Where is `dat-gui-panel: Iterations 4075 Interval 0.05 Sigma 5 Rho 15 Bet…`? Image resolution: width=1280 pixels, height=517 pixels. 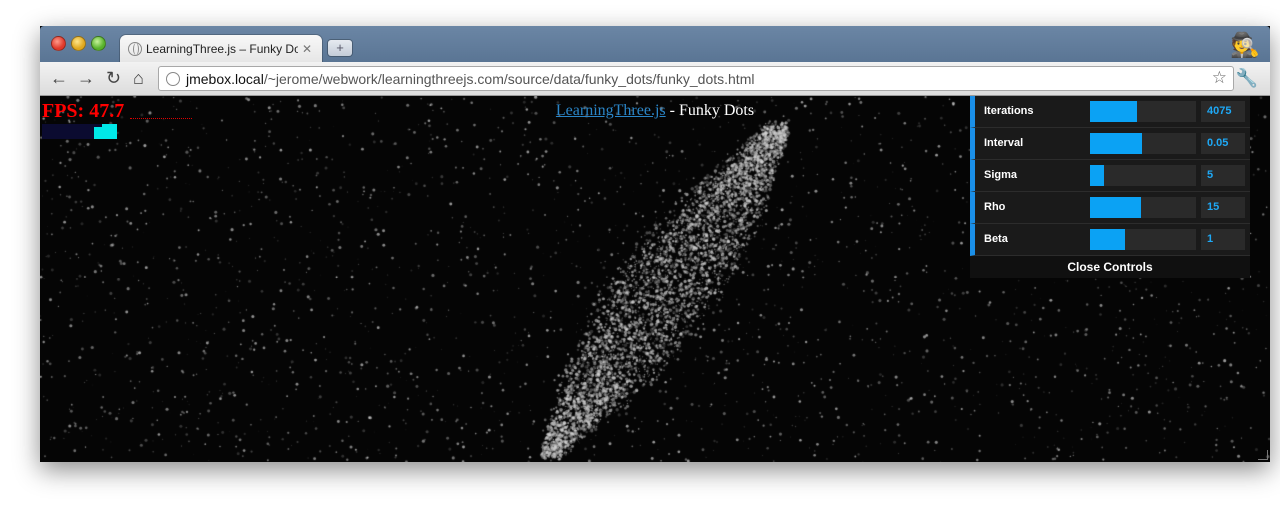
dat-gui-panel: Iterations 4075 Interval 0.05 Sigma 5 Rho 15 Bet… is located at coordinates (1110, 187).